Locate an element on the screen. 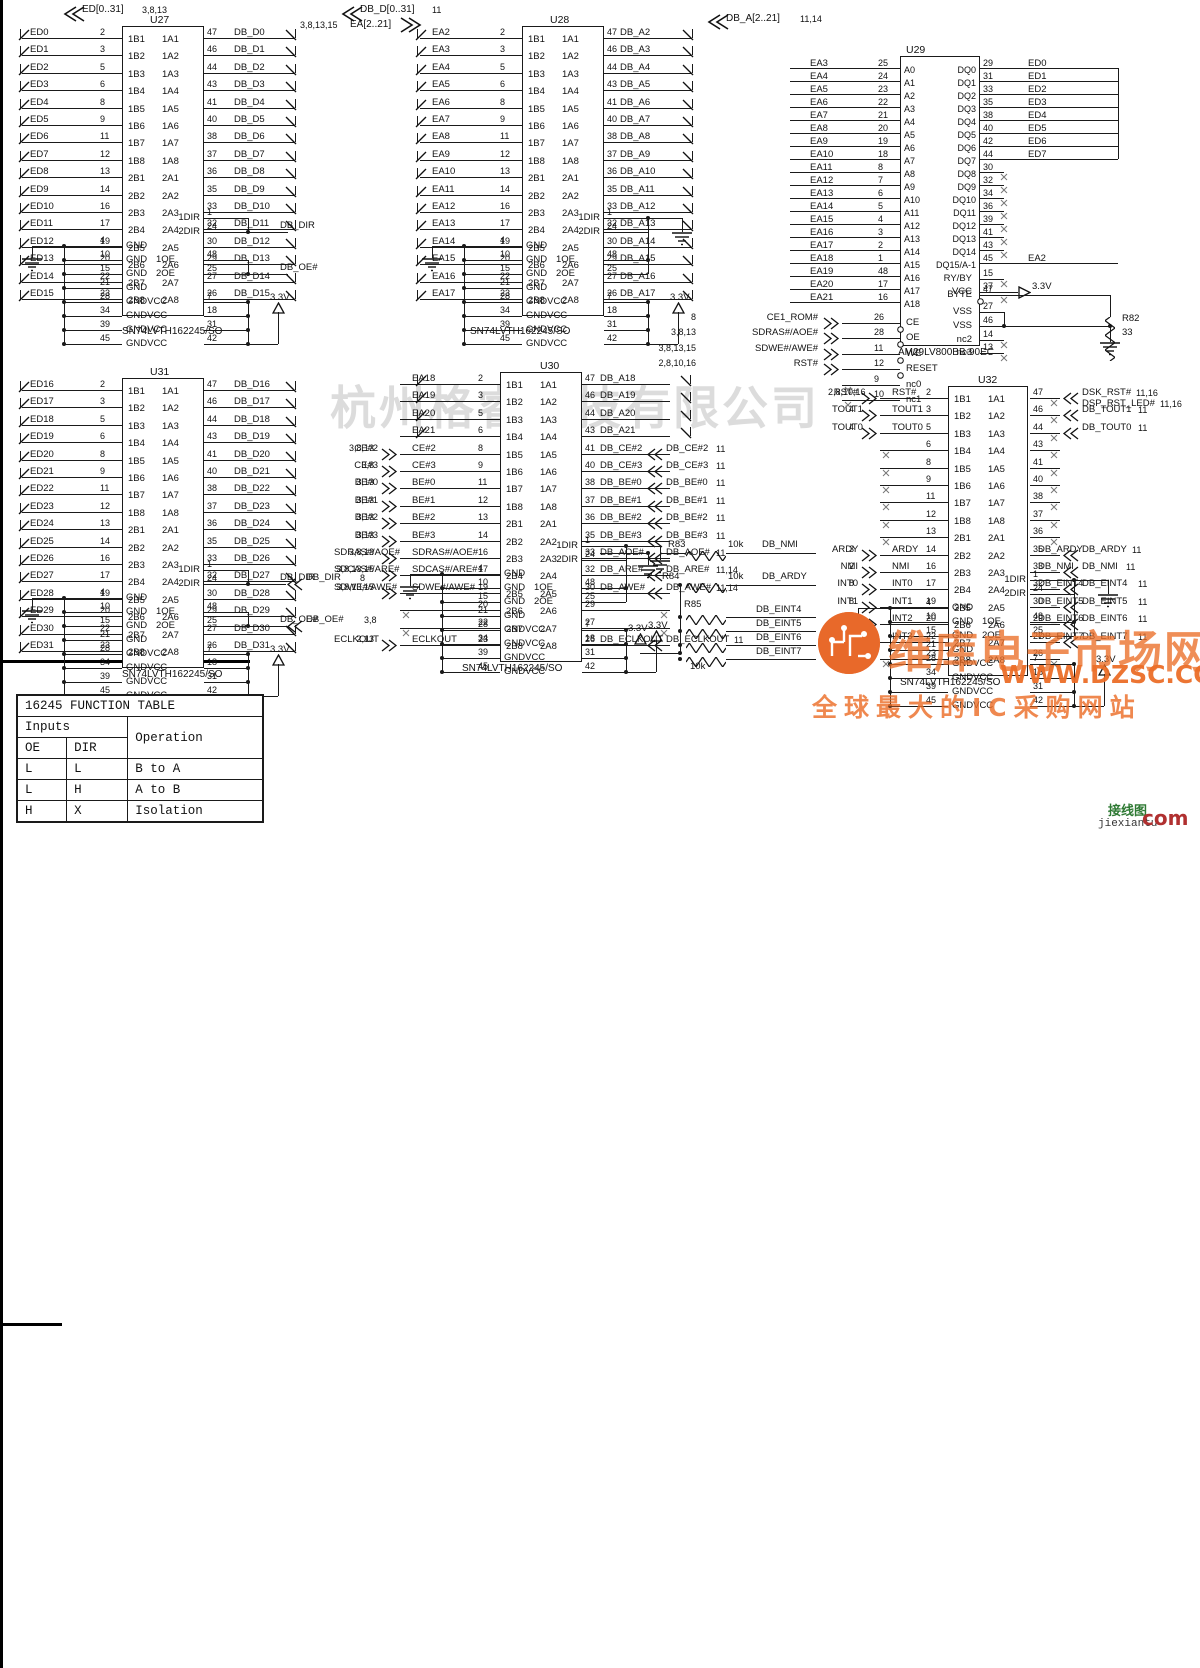 The height and width of the screenshot is (1668, 1200). pin-number-u30-vcc-0: 7 is located at coordinates (588, 624).